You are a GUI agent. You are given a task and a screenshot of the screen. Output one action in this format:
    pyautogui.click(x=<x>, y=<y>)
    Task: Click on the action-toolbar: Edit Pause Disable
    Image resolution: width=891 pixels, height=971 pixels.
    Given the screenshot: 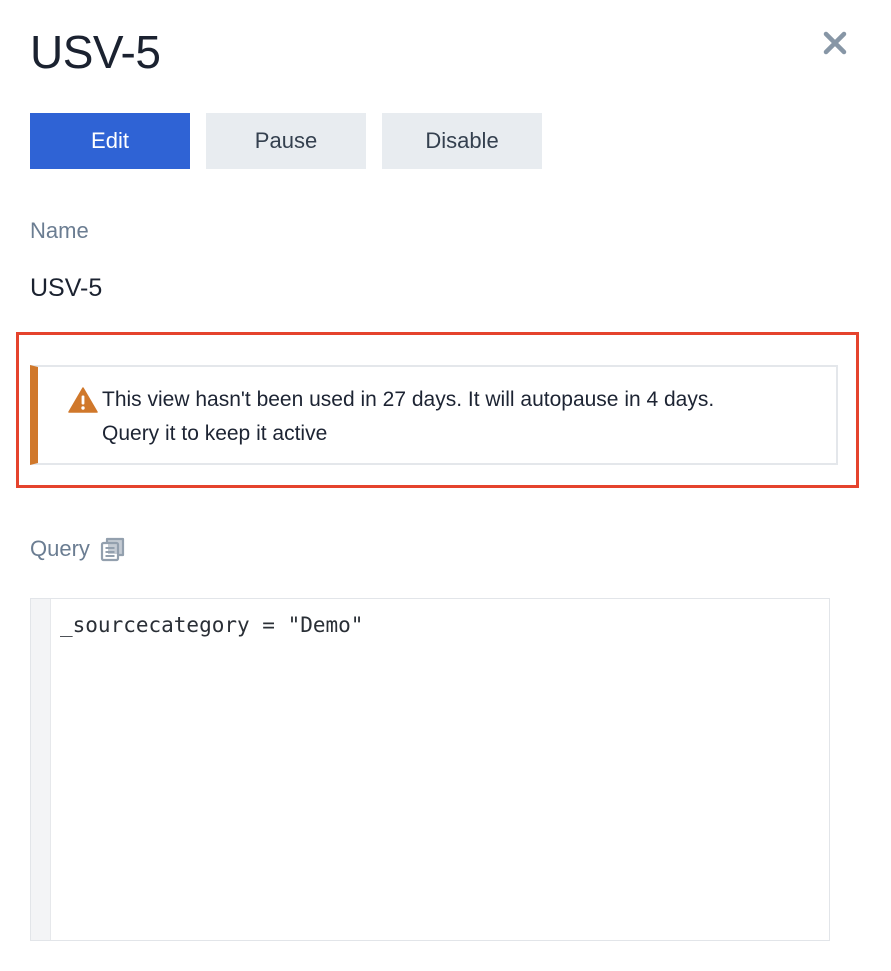 What is the action you would take?
    pyautogui.click(x=286, y=141)
    